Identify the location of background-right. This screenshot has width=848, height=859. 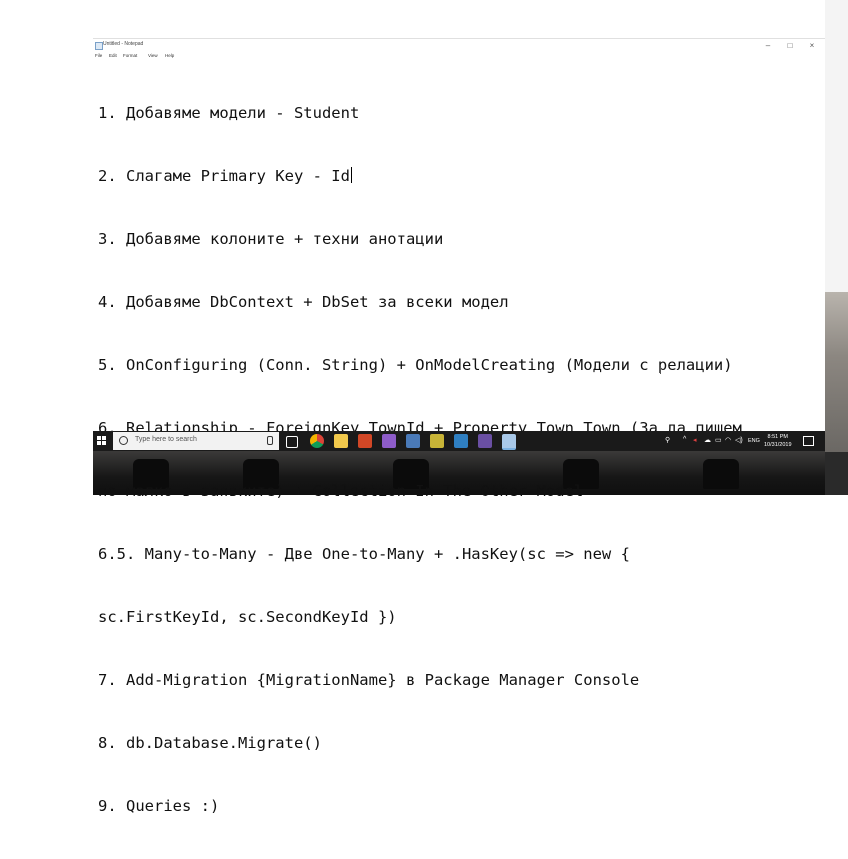
(836, 247).